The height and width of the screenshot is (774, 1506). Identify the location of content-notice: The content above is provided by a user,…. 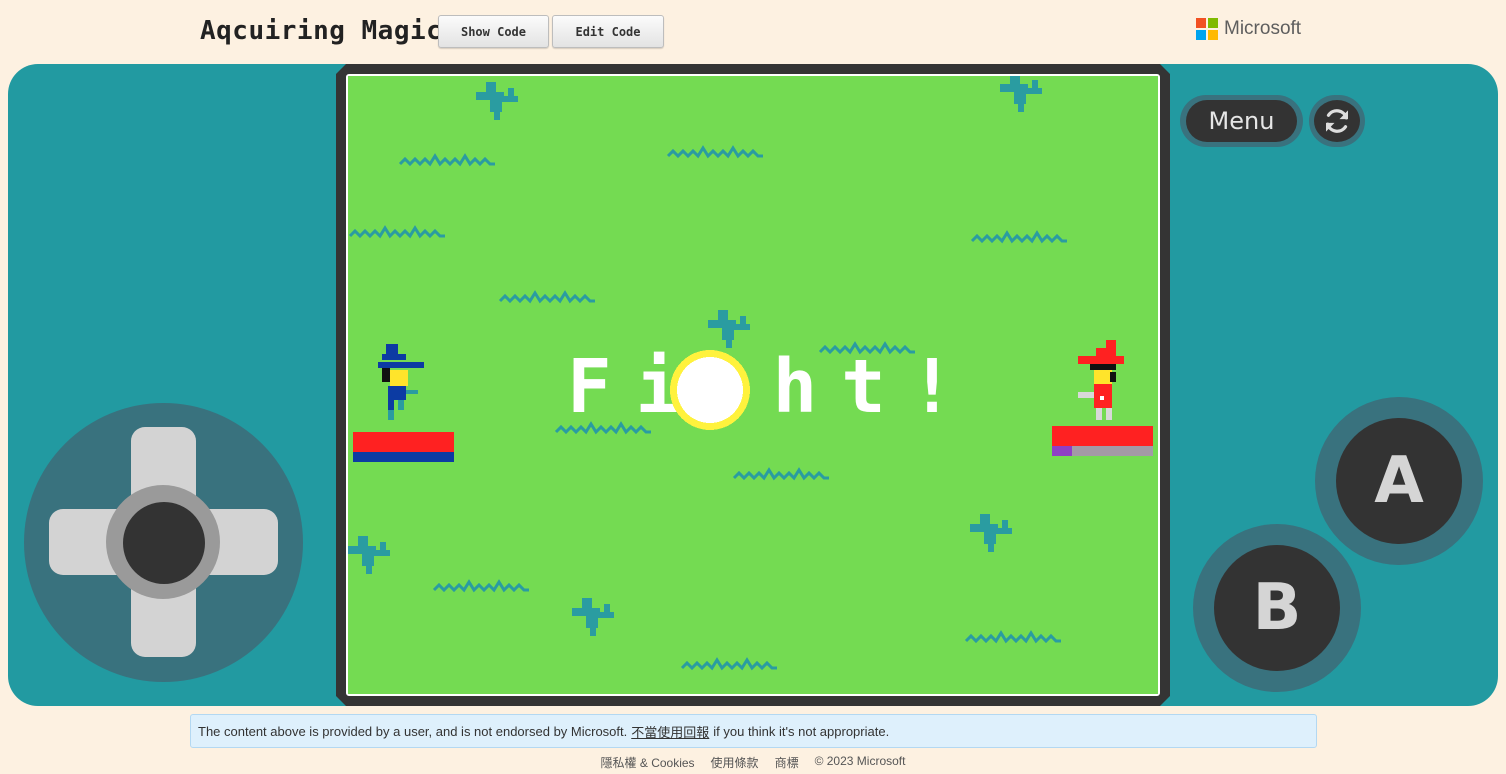
(753, 731).